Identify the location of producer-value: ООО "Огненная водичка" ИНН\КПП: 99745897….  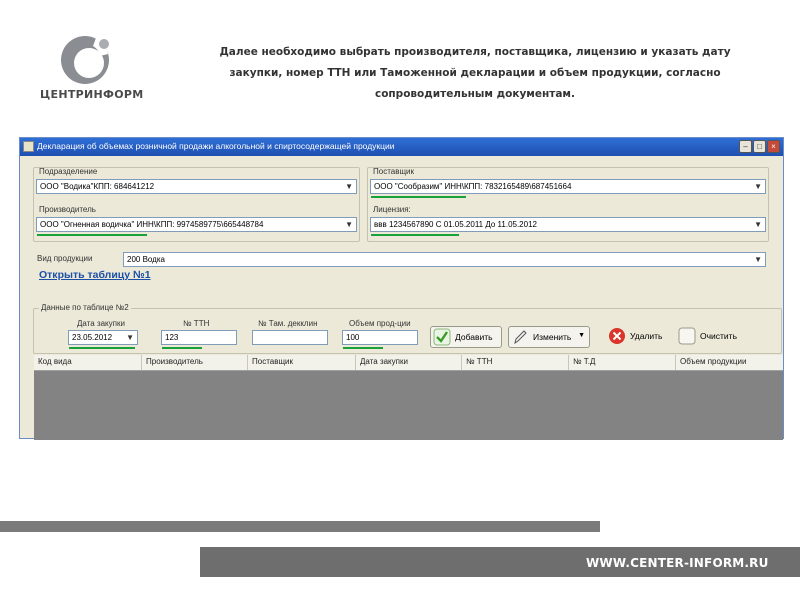
(152, 224).